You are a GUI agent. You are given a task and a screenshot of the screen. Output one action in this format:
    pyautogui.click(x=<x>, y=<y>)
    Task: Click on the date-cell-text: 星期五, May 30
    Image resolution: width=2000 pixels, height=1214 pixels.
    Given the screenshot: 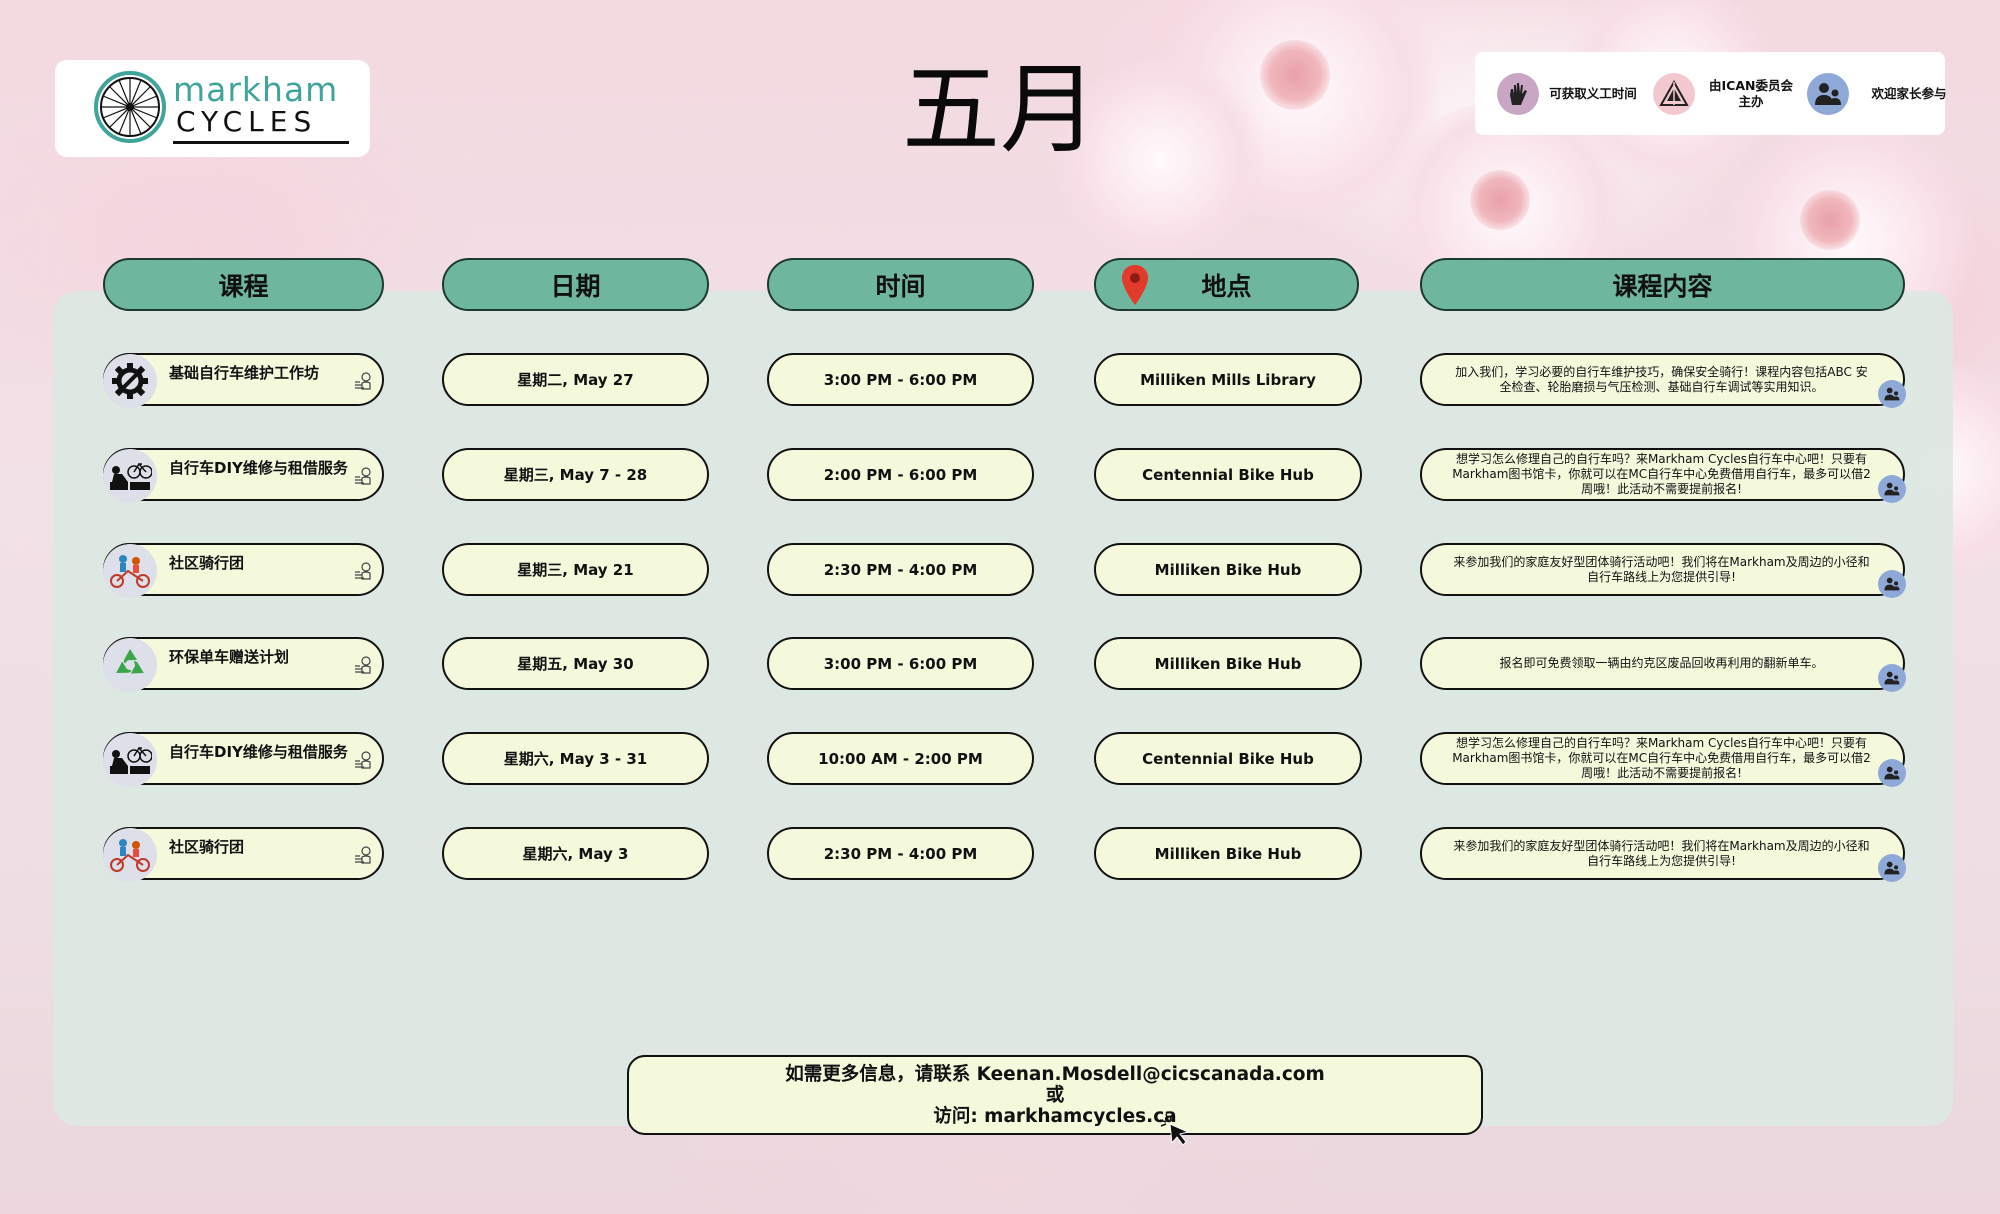 What is the action you would take?
    pyautogui.click(x=575, y=664)
    